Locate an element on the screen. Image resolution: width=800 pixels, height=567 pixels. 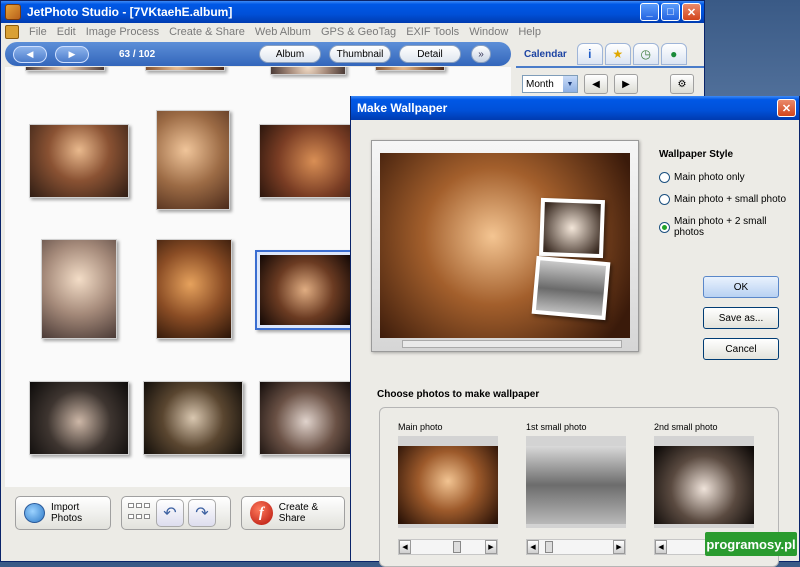
wallpaper-preview is located at coordinates (505, 246).